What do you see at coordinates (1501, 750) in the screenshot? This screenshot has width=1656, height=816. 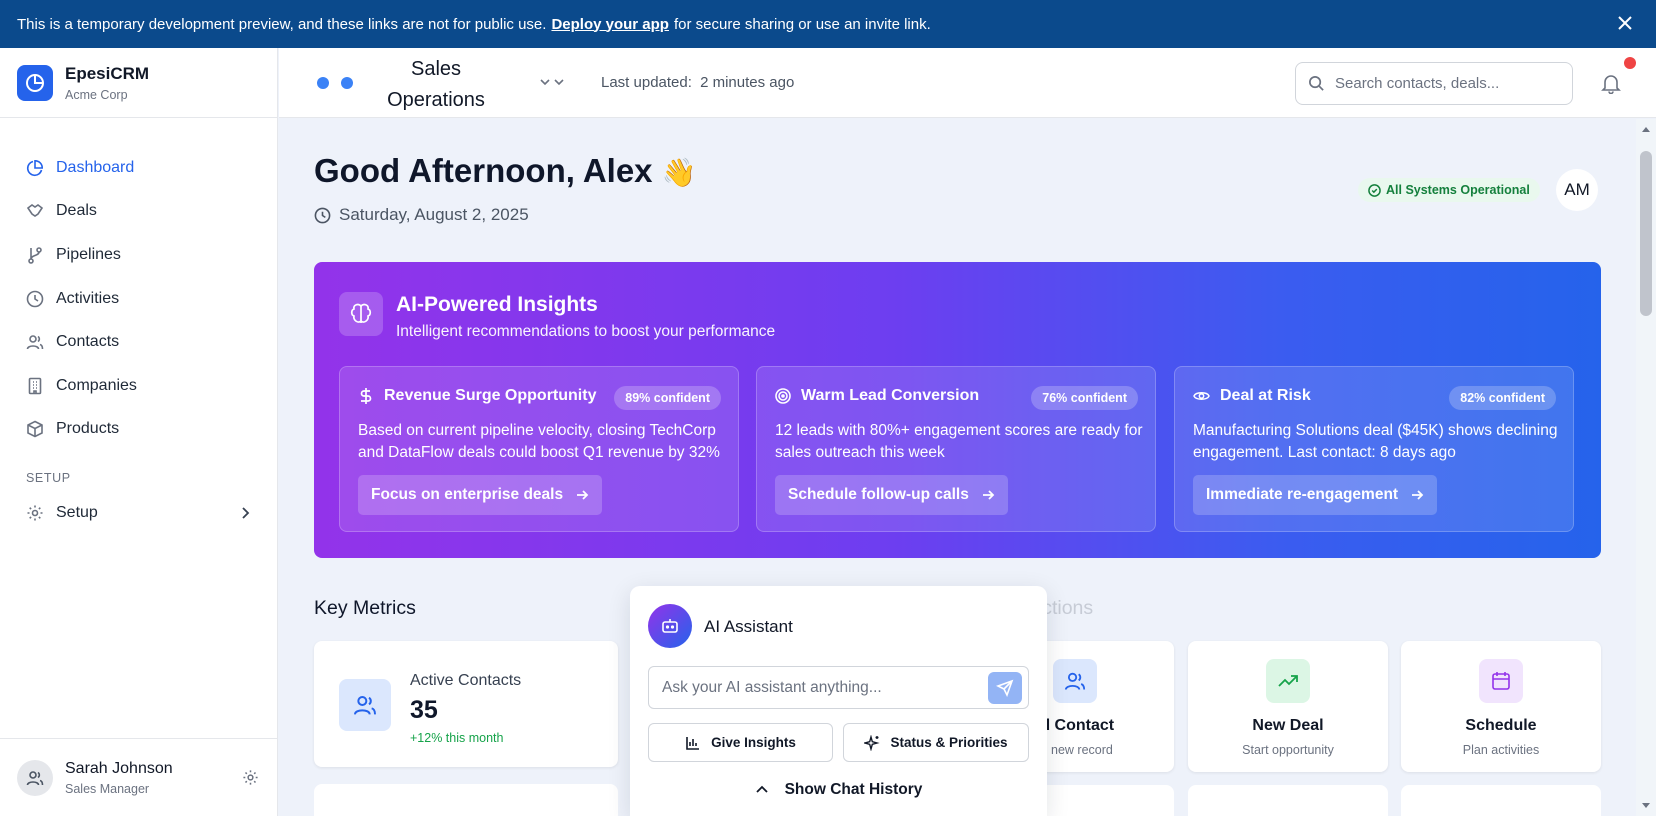 I see `quick-action-subtitle: Plan activities` at bounding box center [1501, 750].